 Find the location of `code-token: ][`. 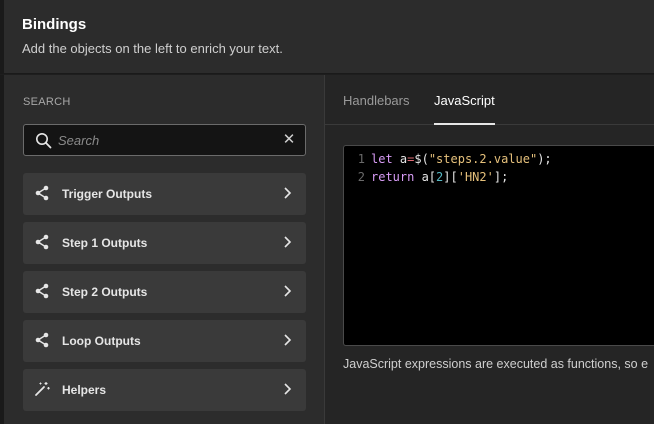

code-token: ][ is located at coordinates (450, 177).